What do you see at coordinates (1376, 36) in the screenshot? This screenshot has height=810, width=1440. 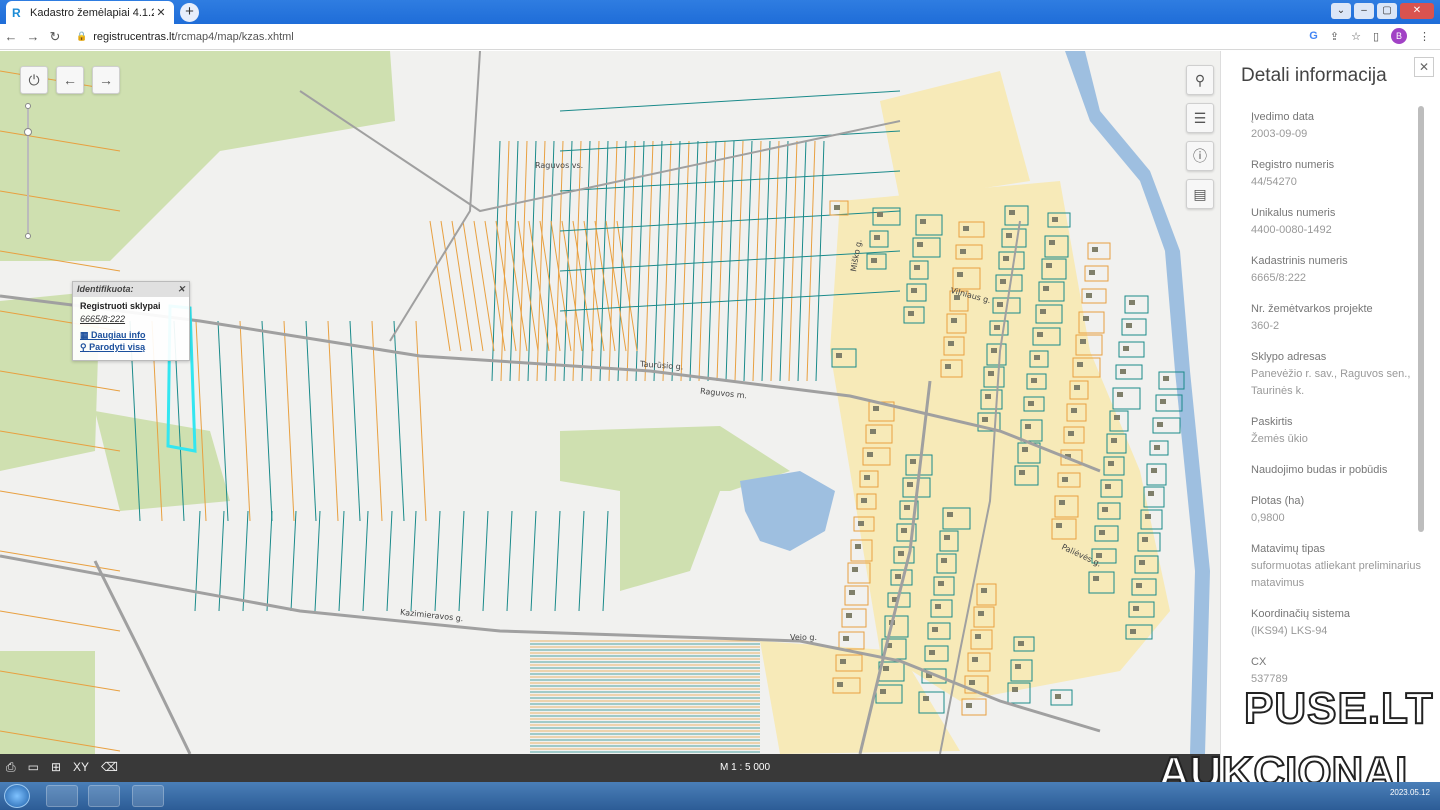 I see `sidebar-icon: ▯` at bounding box center [1376, 36].